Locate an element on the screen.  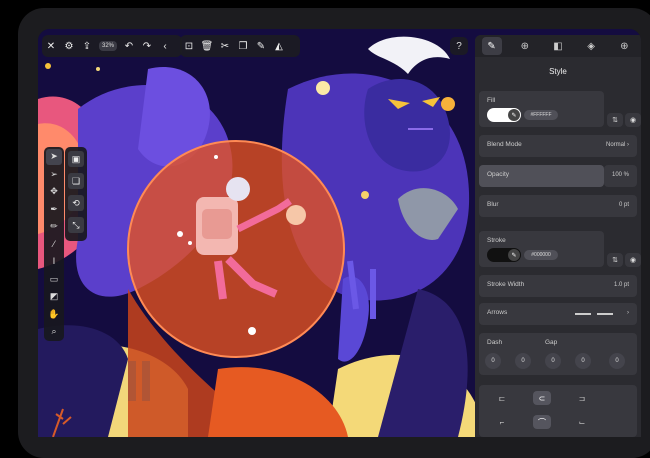
clipboard-icon: ❏ is located at coordinates (76, 181).